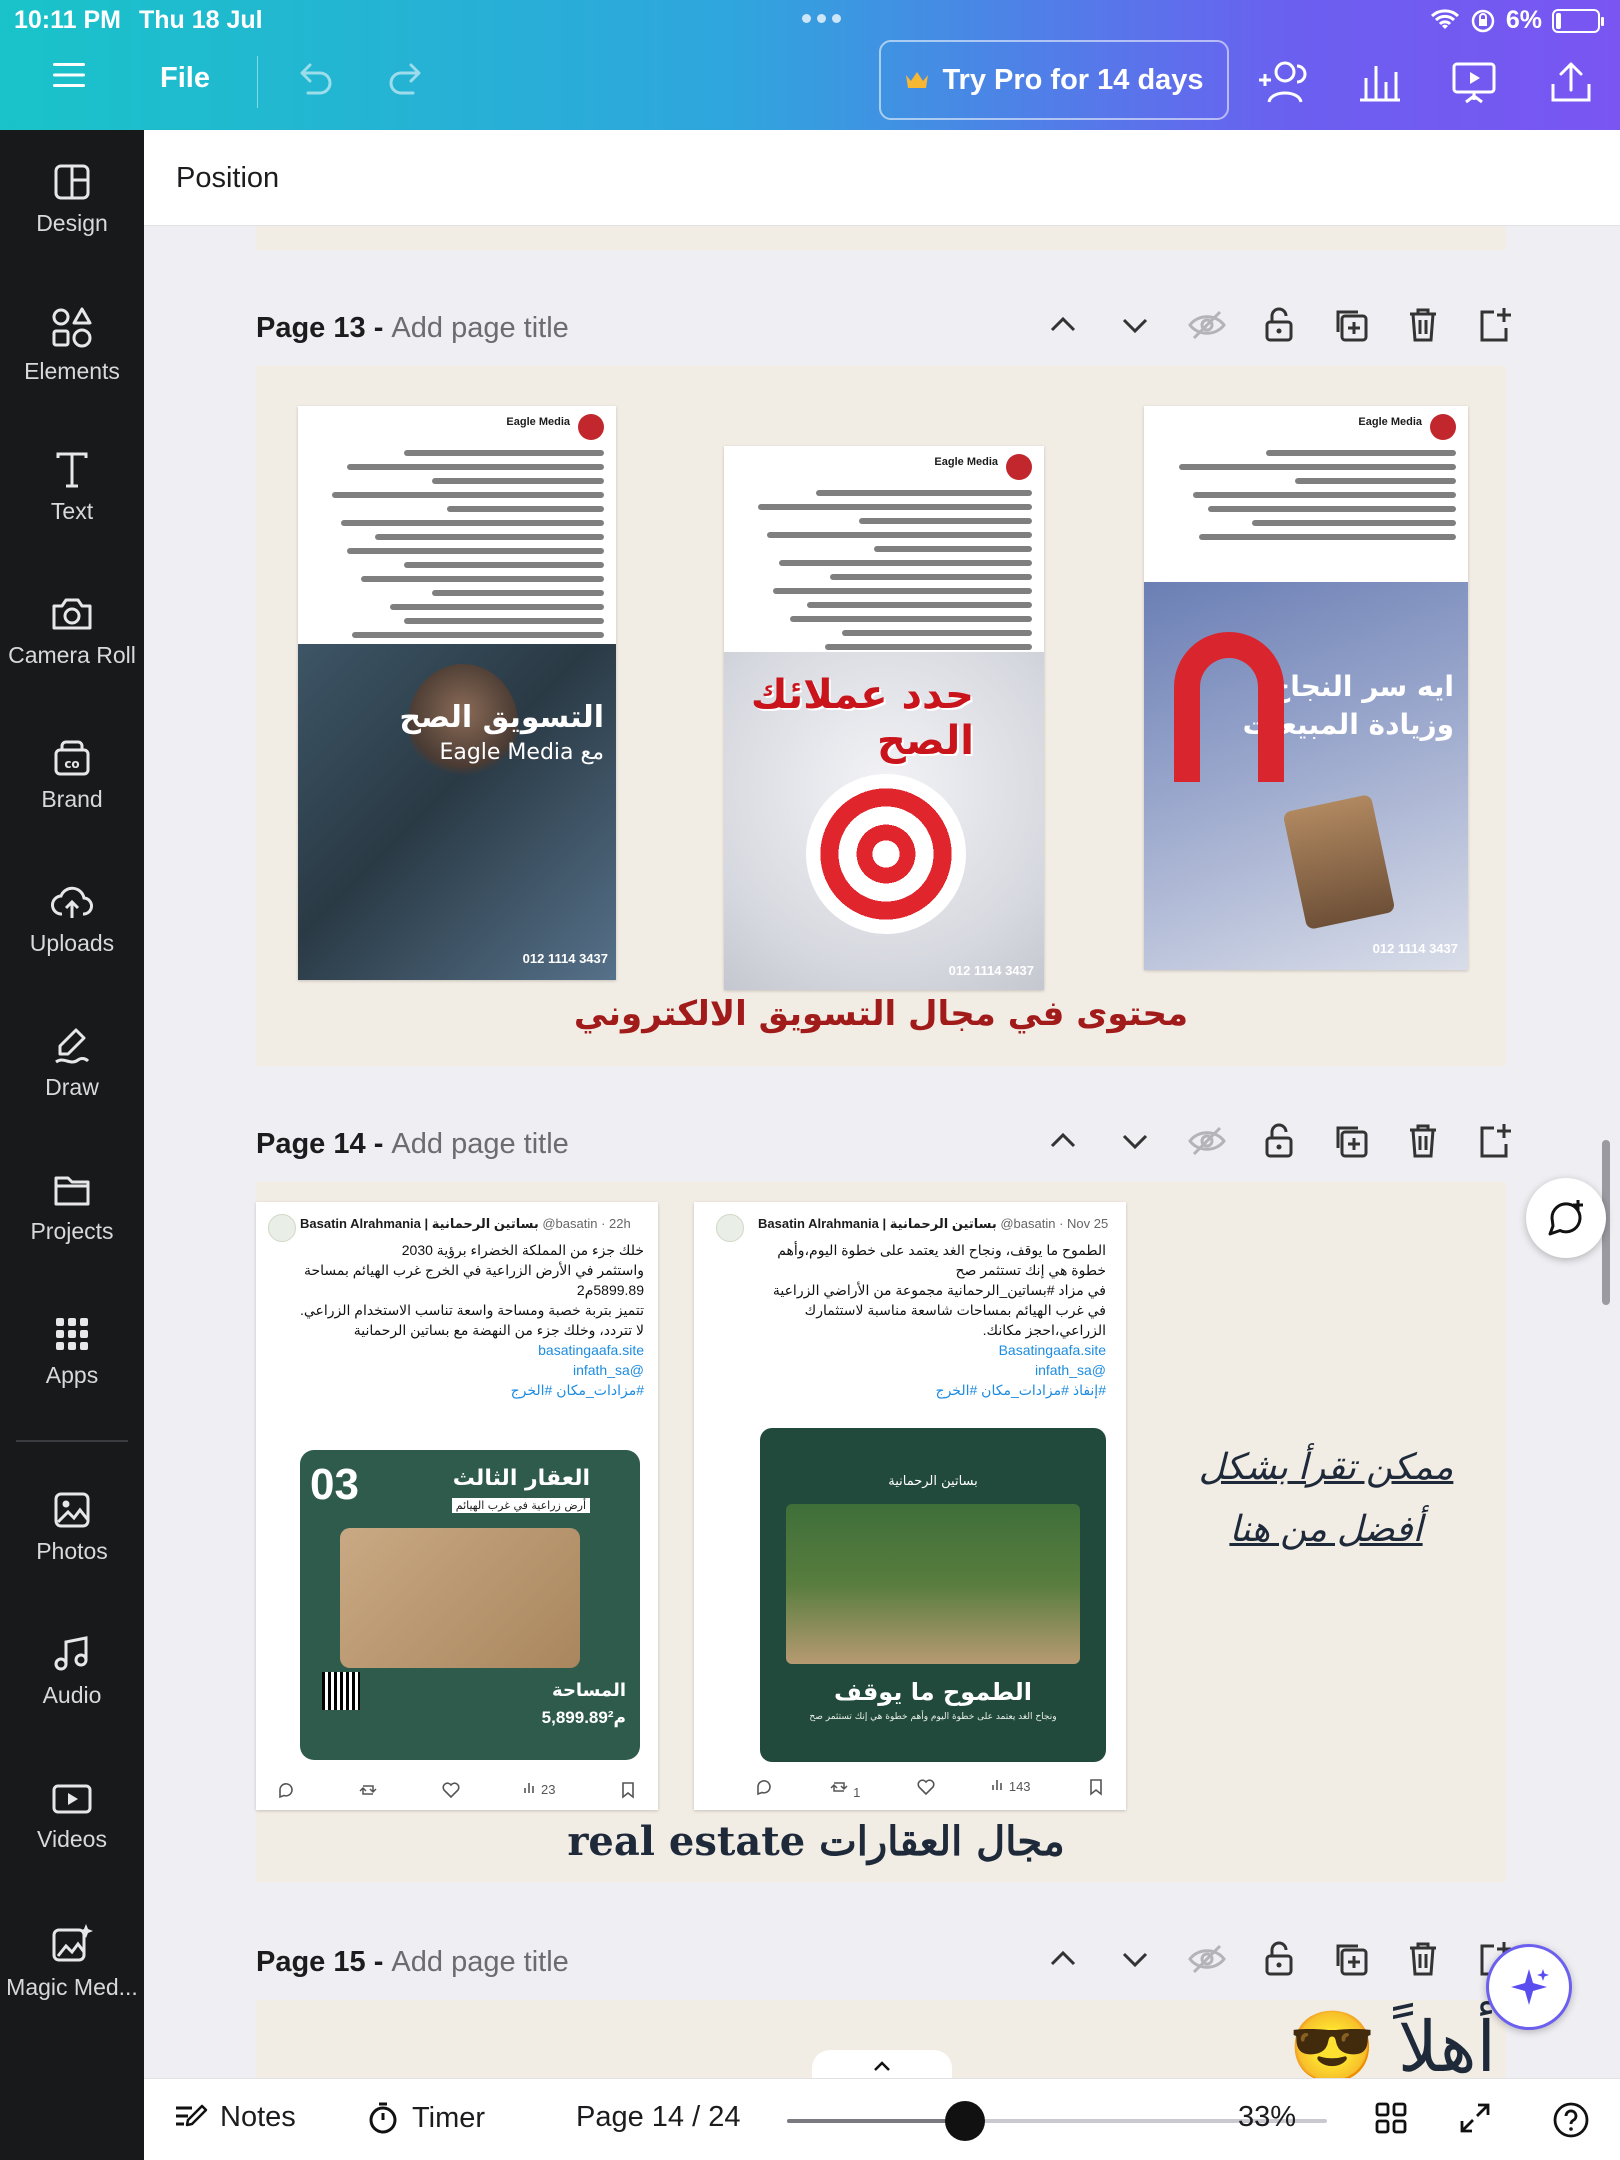 The width and height of the screenshot is (1620, 2160). I want to click on page-15-title: Page 15 - Add page title, so click(412, 1962).